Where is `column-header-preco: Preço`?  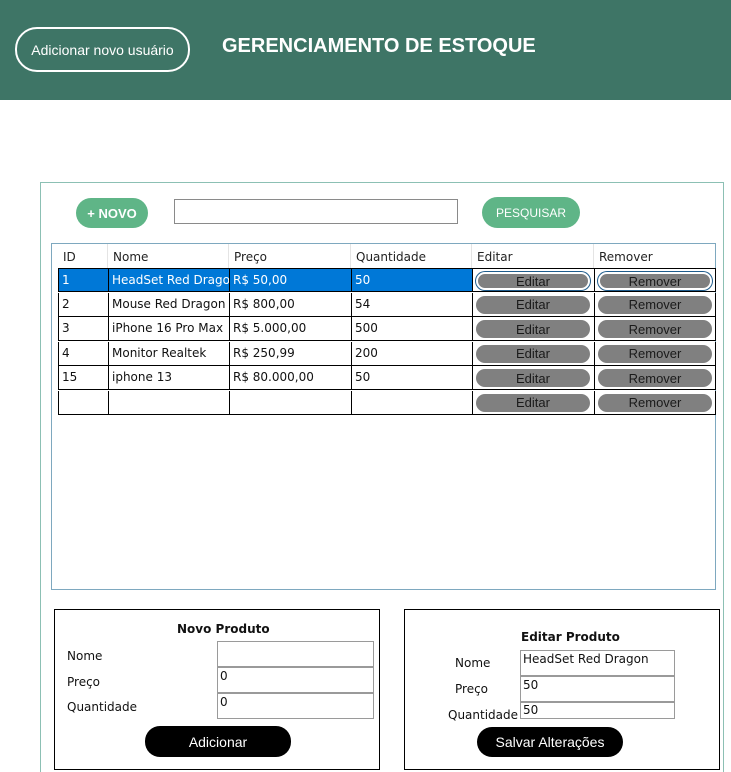 column-header-preco: Preço is located at coordinates (290, 256).